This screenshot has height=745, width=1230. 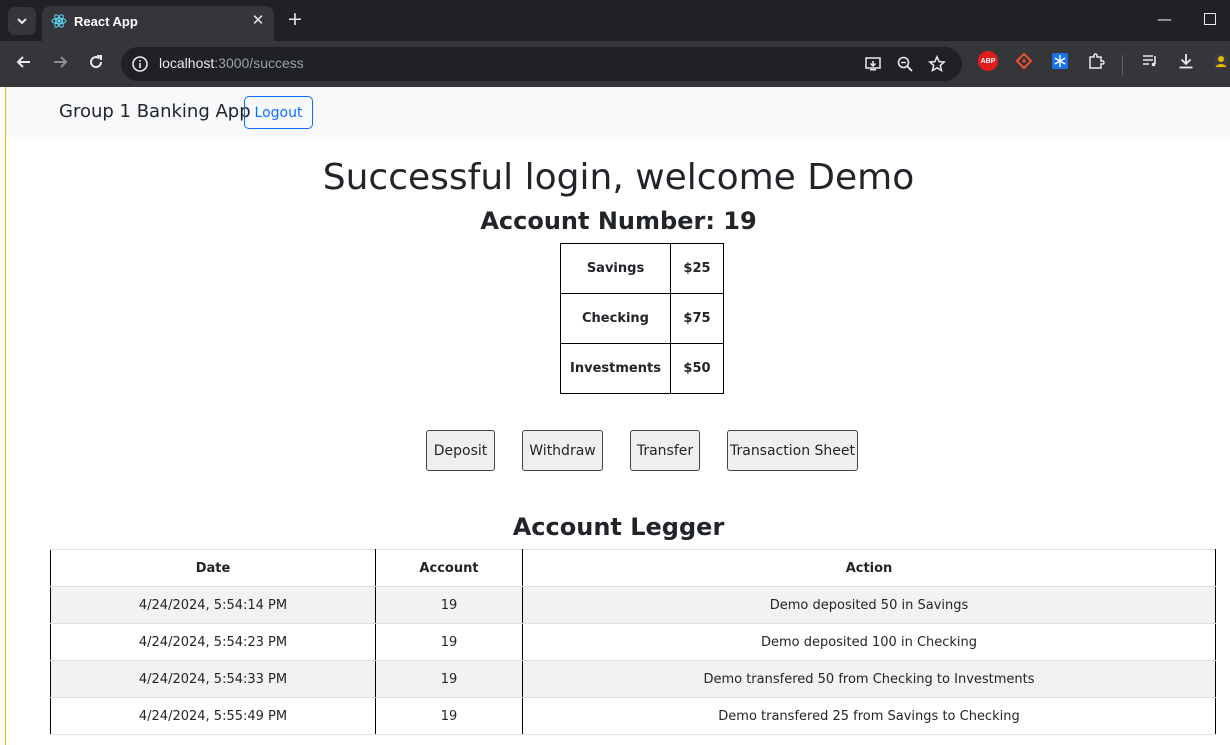 I want to click on ledger-title: Account Legger, so click(x=618, y=527).